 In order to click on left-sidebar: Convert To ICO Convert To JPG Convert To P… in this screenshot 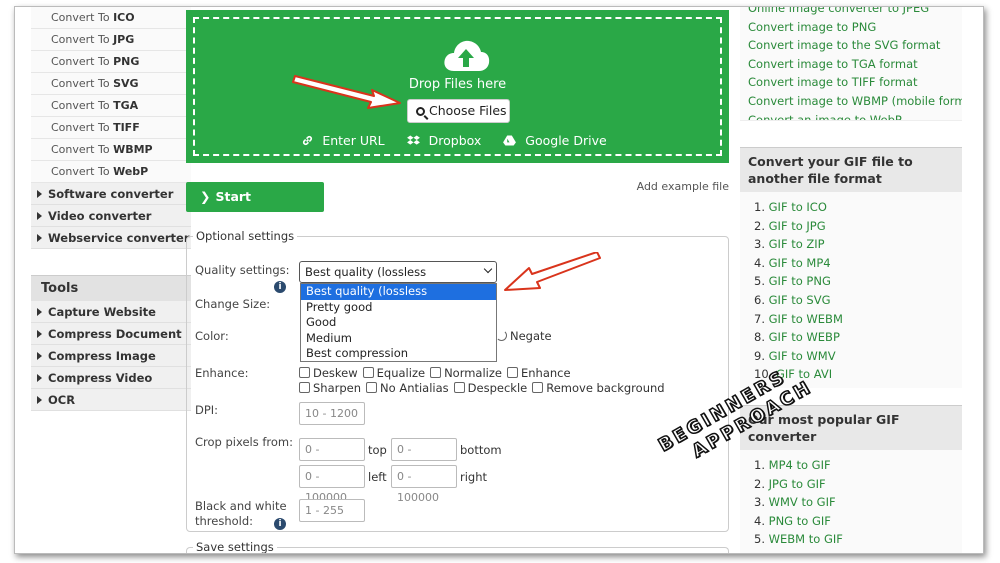, I will do `click(111, 209)`.